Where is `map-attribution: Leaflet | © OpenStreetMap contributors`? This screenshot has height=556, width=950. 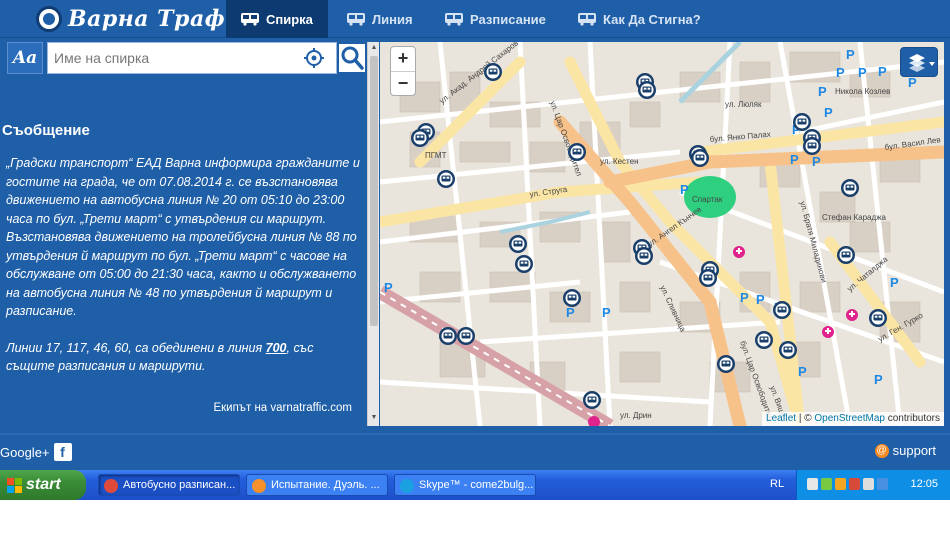 map-attribution: Leaflet | © OpenStreetMap contributors is located at coordinates (853, 419).